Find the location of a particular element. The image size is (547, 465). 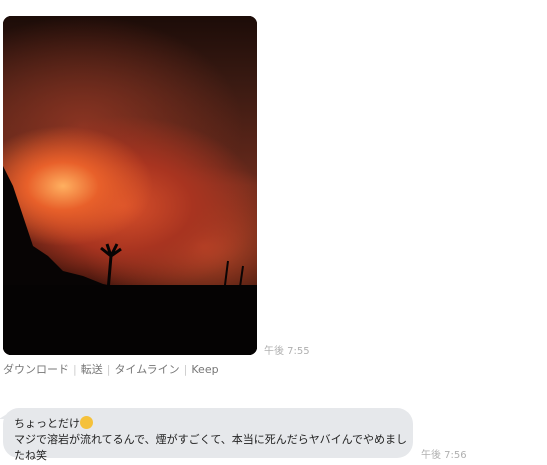

sweat-smile-emoji-icon is located at coordinates (86, 422).